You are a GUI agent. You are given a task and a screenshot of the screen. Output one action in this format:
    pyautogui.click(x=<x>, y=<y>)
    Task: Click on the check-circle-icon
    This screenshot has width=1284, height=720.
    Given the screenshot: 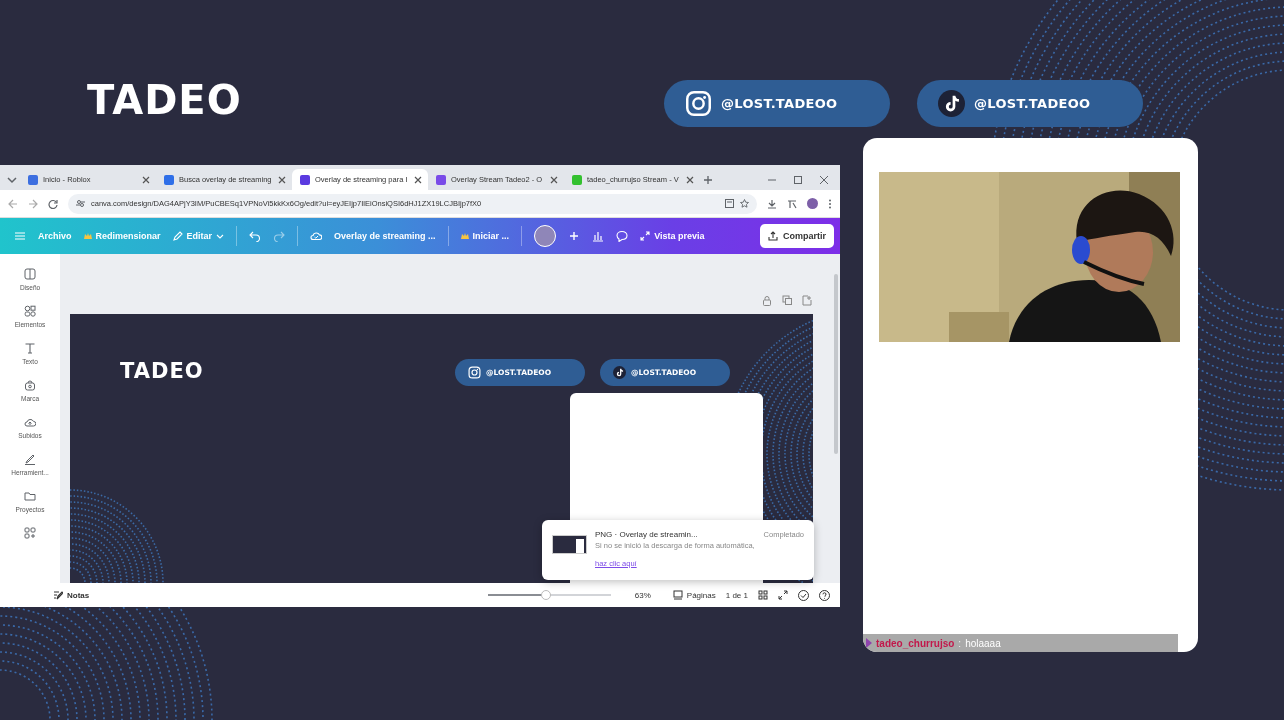 What is the action you would take?
    pyautogui.click(x=803, y=595)
    